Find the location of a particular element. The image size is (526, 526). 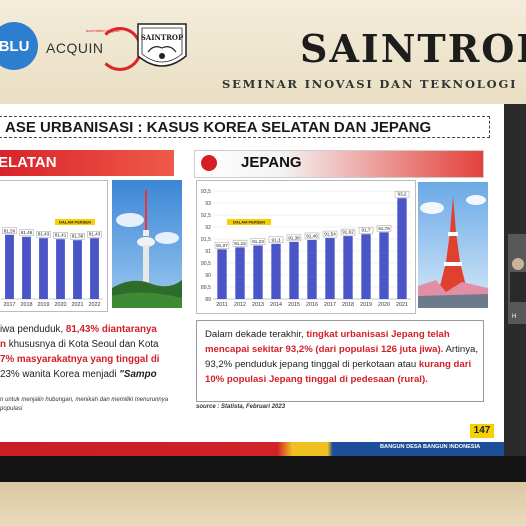

japan-chart-y-tick: 93 is located at coordinates (208, 204).